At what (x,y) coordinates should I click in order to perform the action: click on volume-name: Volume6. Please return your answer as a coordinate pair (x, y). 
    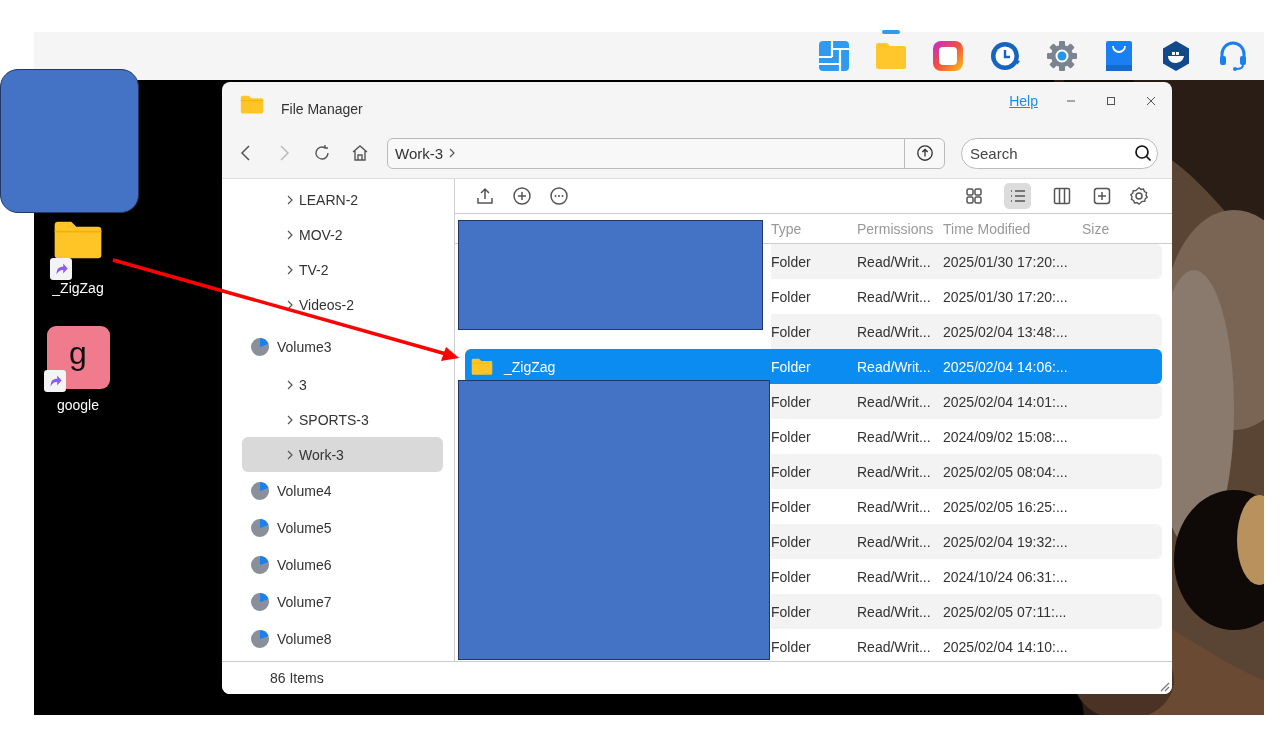
    Looking at the image, I should click on (304, 564).